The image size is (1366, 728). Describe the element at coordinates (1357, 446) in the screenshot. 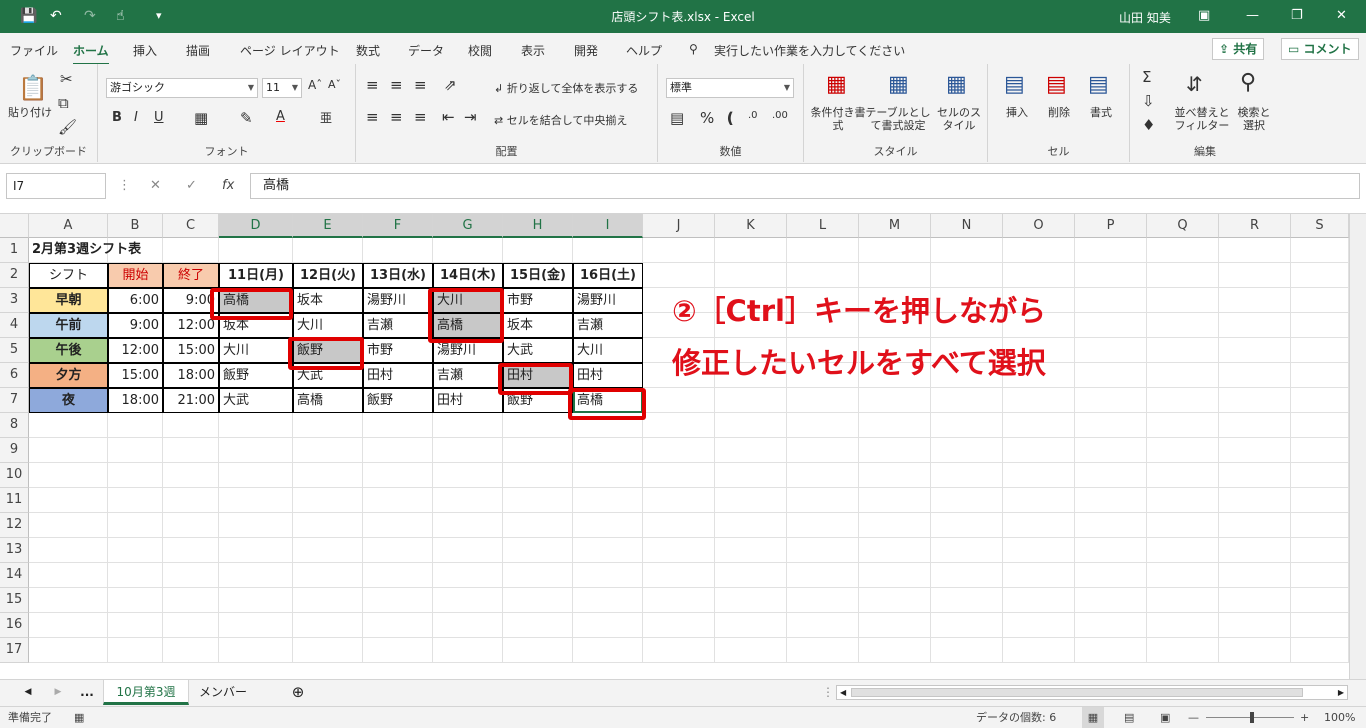

I see `vertical-scrollbar` at that location.